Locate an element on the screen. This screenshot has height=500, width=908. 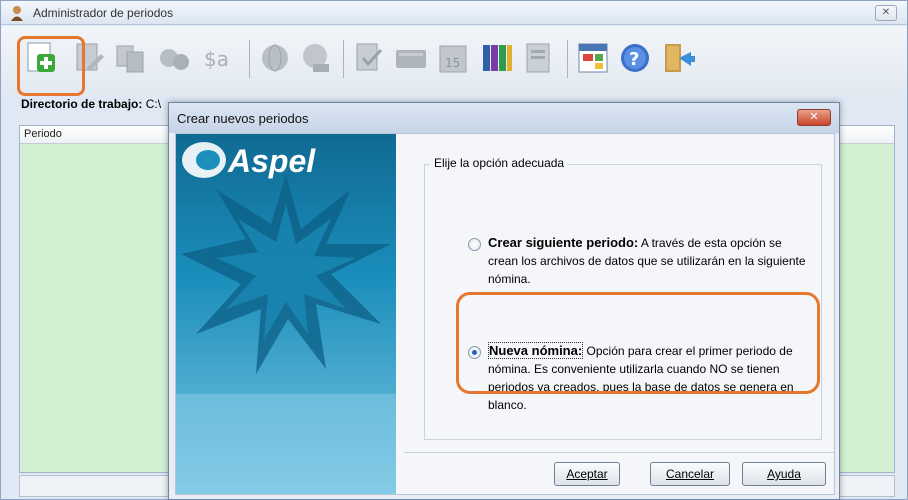
footer-divider is located at coordinates (619, 452).